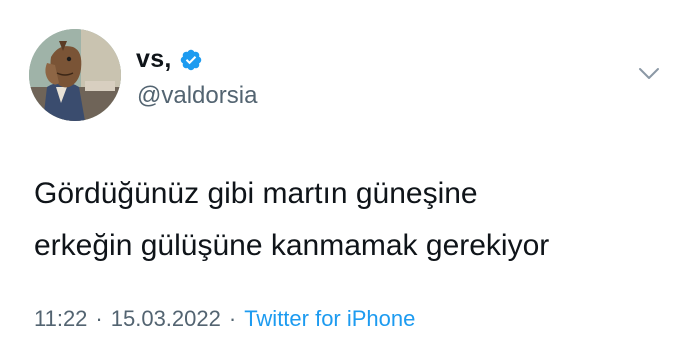 This screenshot has height=352, width=690. Describe the element at coordinates (60, 318) in the screenshot. I see `tweet-time: 11:22` at that location.